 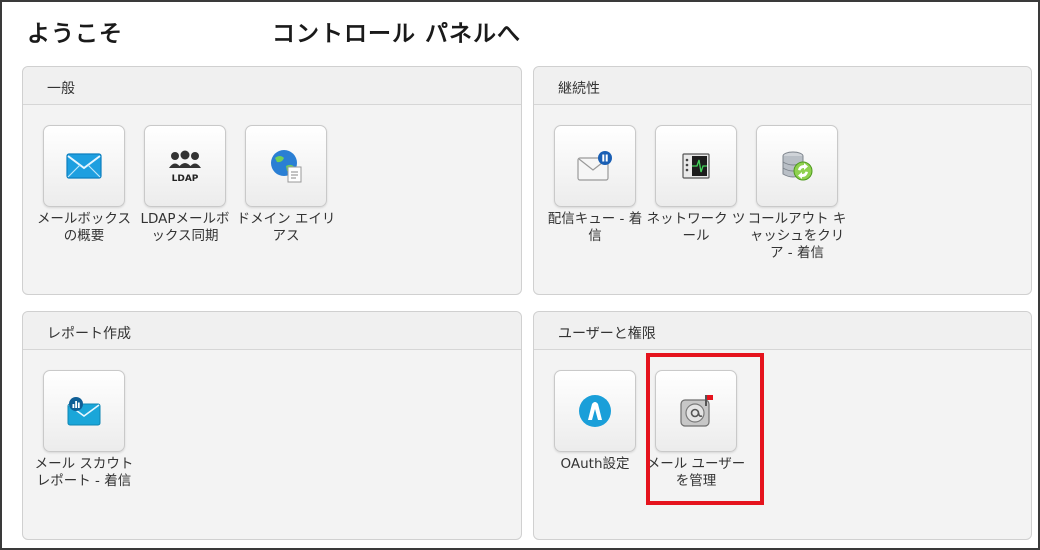 I want to click on tile-ldap-sync: LDAP LDAPメールボックス同期, so click(x=185, y=185).